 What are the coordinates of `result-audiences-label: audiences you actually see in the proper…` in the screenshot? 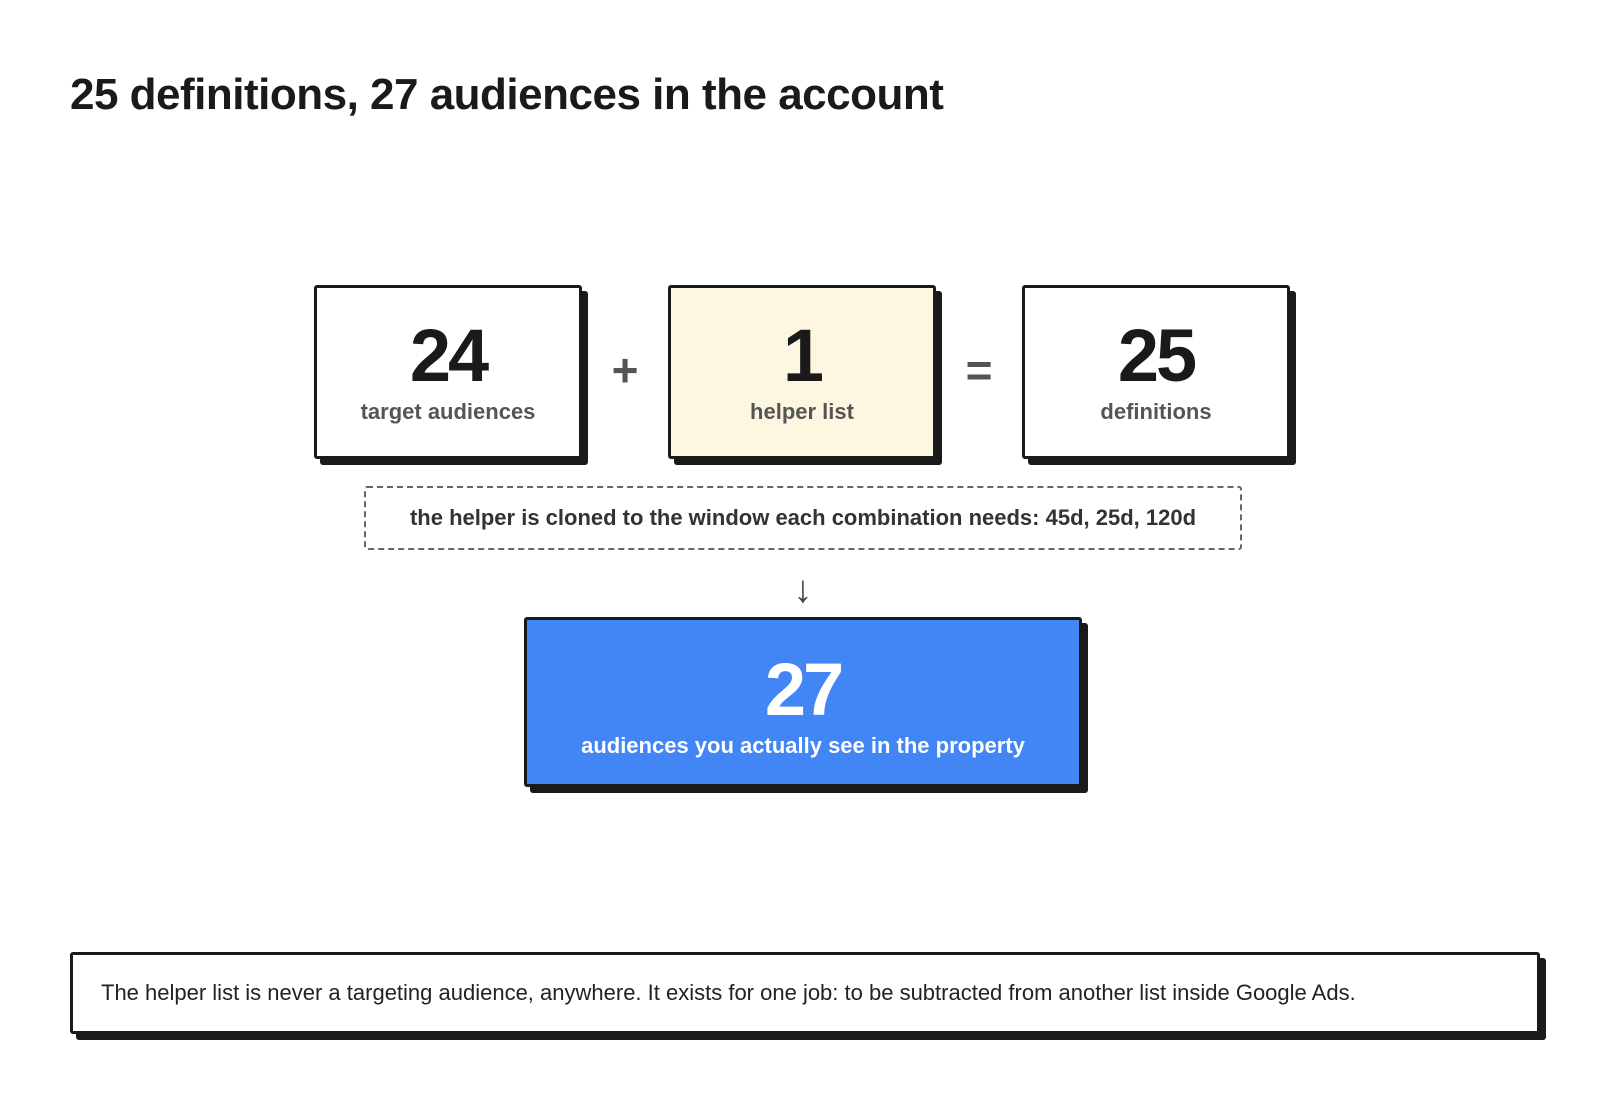 It's located at (803, 745).